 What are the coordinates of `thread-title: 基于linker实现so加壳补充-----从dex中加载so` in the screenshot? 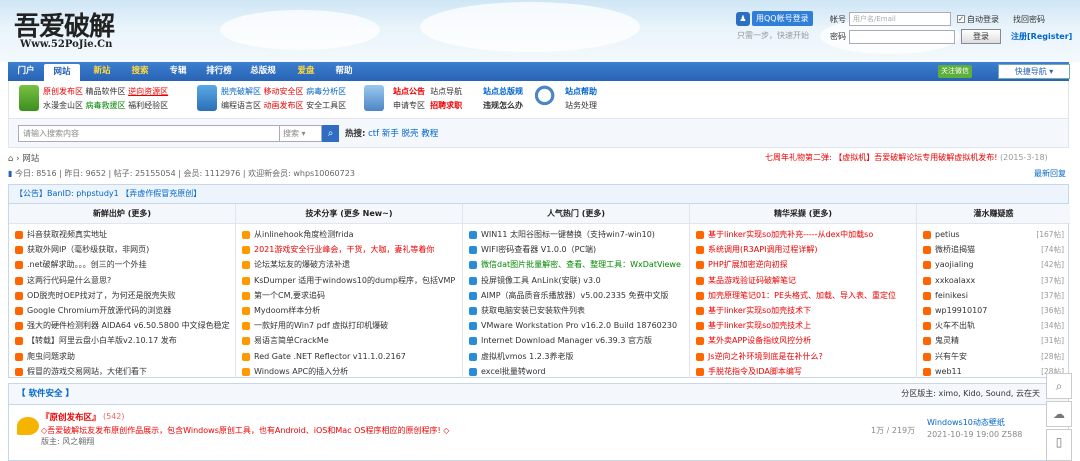 It's located at (790, 234).